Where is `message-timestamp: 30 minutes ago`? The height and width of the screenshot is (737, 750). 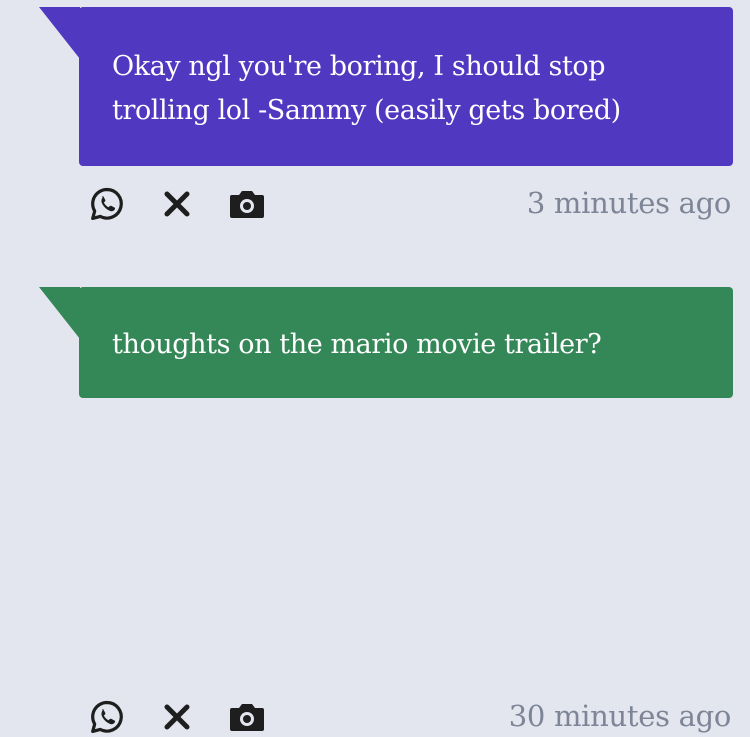
message-timestamp: 30 minutes ago is located at coordinates (620, 716).